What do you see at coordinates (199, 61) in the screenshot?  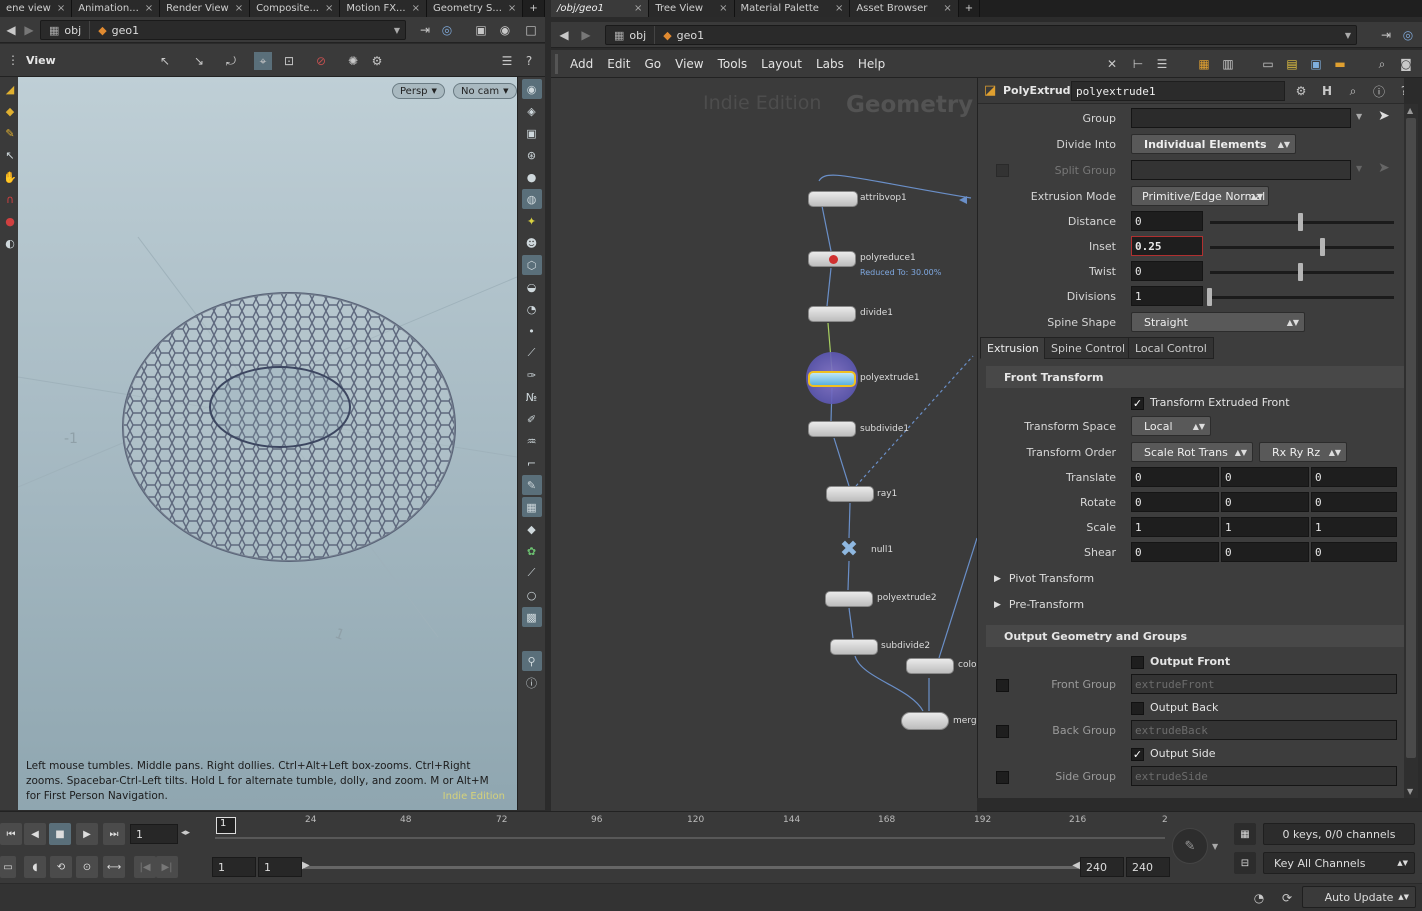 I see `move-tool-icon: ↘` at bounding box center [199, 61].